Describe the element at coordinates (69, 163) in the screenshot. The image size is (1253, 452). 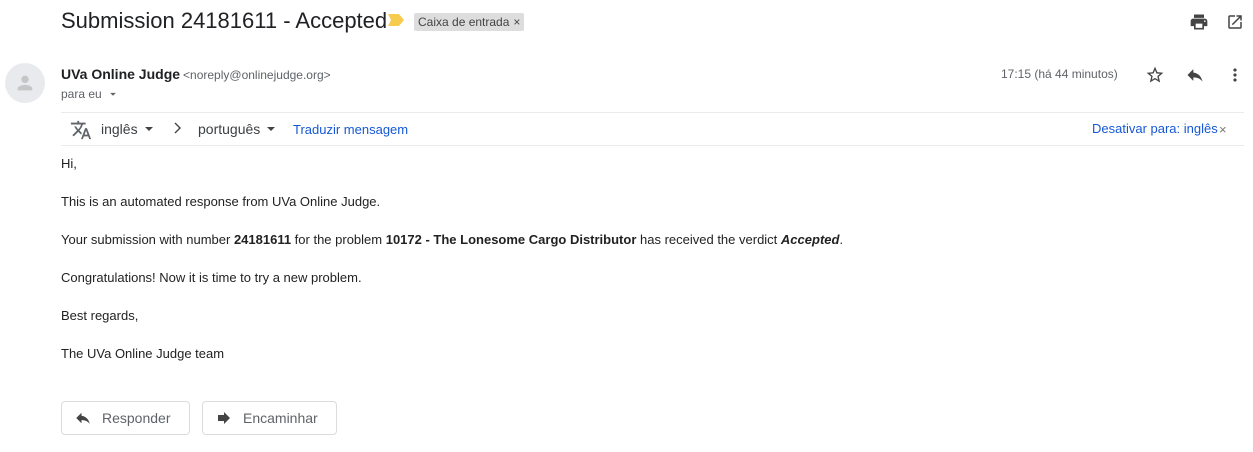
I see `body-greeting: Hi,` at that location.